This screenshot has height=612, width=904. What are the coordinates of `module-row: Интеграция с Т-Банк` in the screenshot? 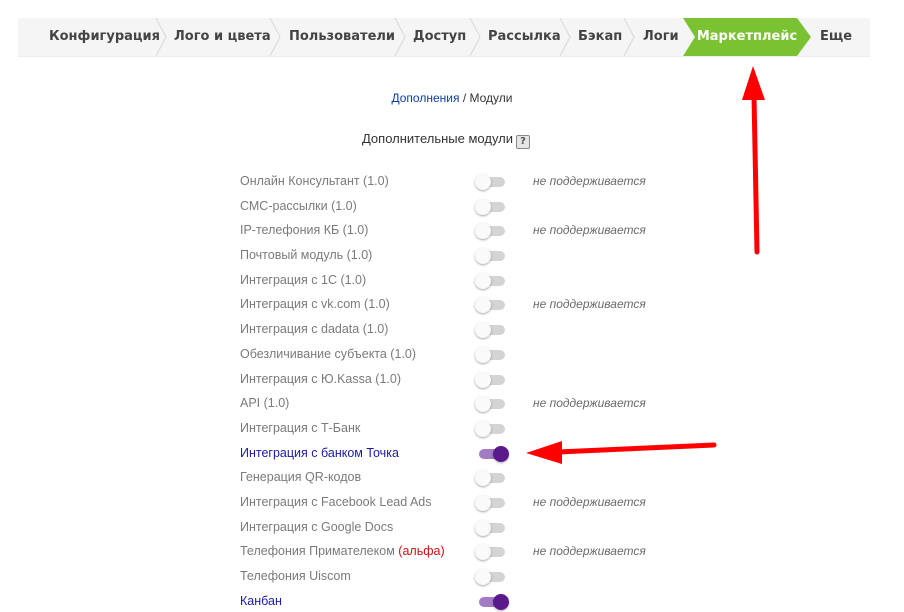 It's located at (470, 429).